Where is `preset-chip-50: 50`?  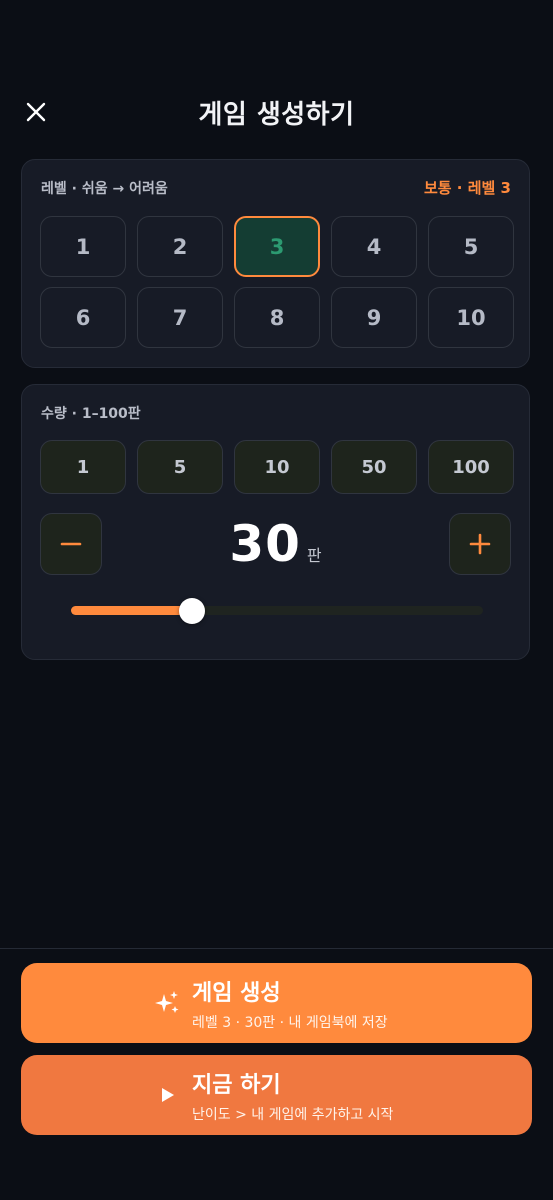 preset-chip-50: 50 is located at coordinates (374, 467).